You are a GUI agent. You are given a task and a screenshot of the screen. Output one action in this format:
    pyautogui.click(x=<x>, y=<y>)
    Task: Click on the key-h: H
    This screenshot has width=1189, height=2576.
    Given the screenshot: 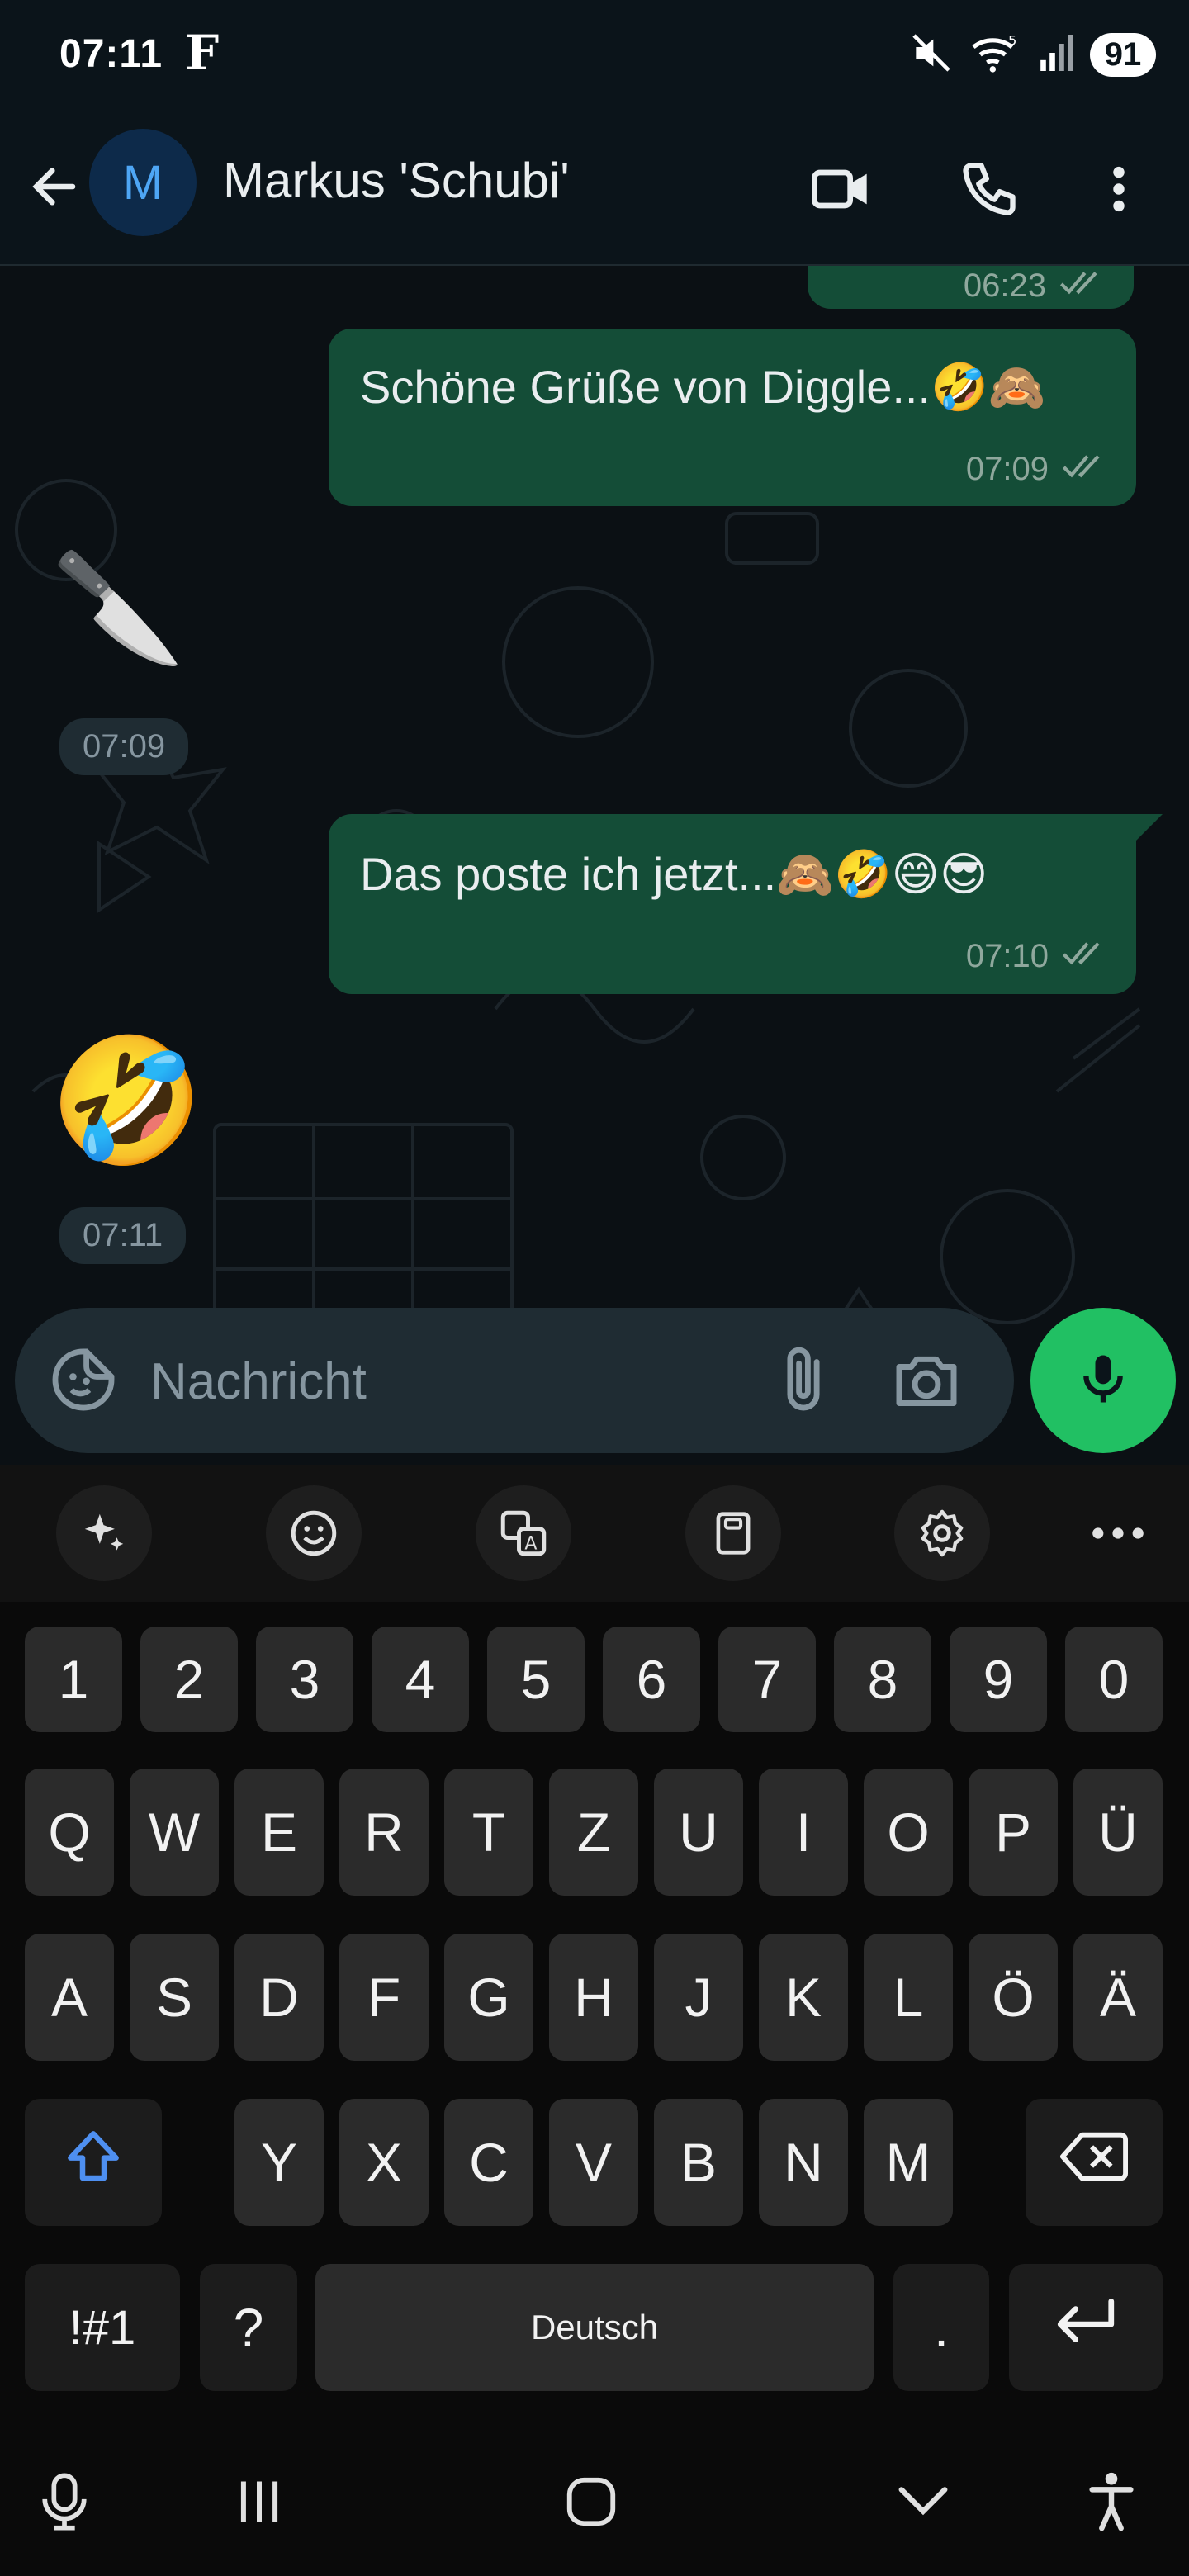 What is the action you would take?
    pyautogui.click(x=593, y=1997)
    